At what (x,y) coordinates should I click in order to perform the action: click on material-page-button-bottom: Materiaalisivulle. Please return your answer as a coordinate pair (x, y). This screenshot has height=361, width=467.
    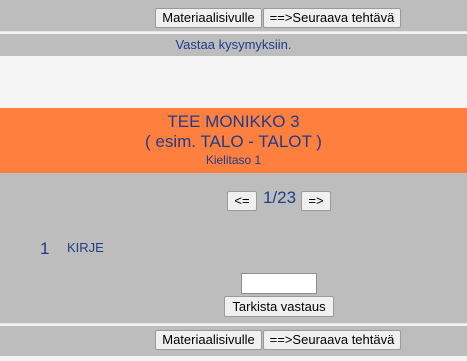
    Looking at the image, I should click on (208, 340).